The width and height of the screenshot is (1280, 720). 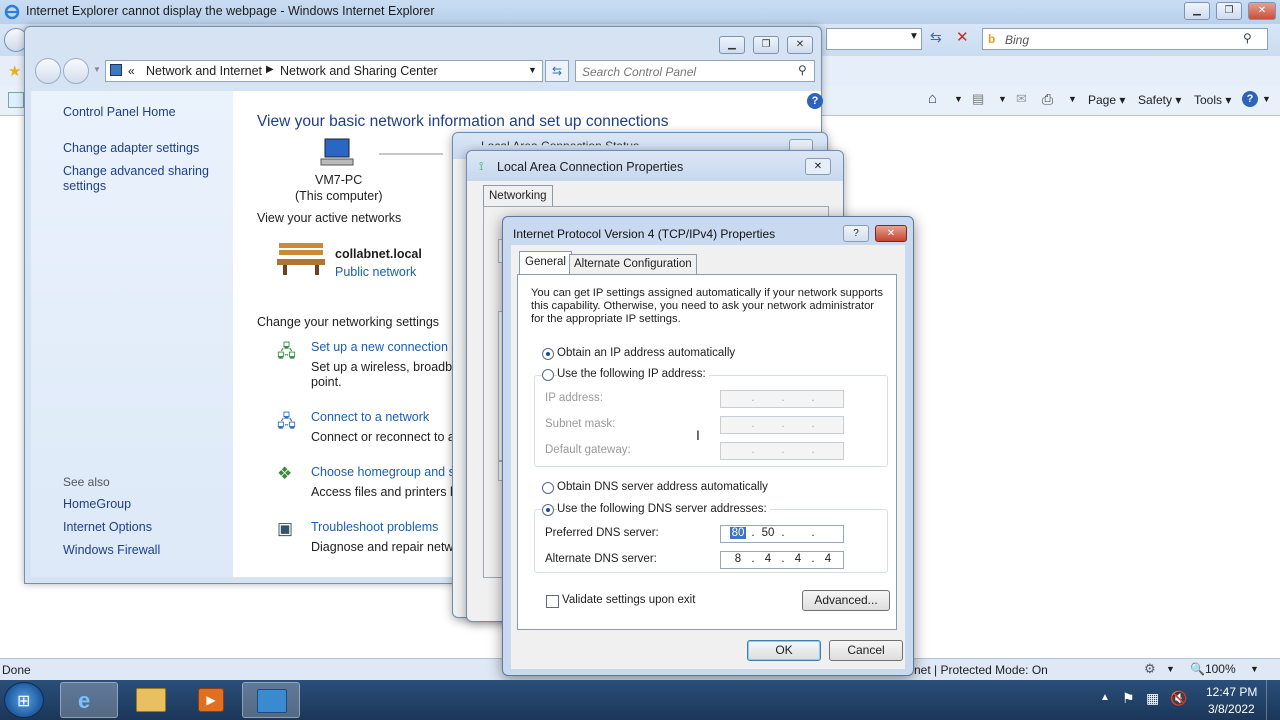 What do you see at coordinates (628, 600) in the screenshot?
I see `validate-label: Validate settings upon exit` at bounding box center [628, 600].